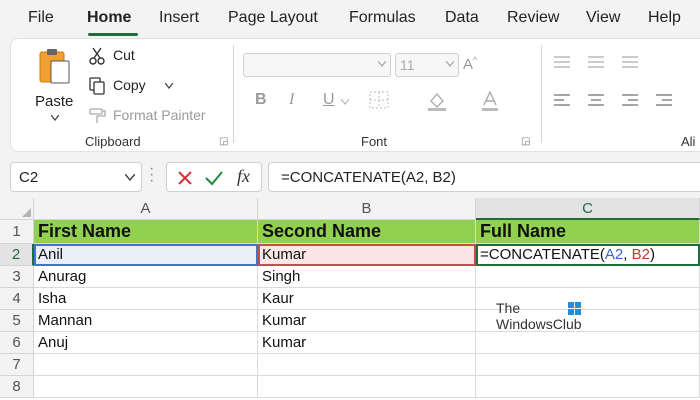 The width and height of the screenshot is (700, 400). I want to click on cell-c2: =CONCATENATE(A2, B2), so click(588, 255).